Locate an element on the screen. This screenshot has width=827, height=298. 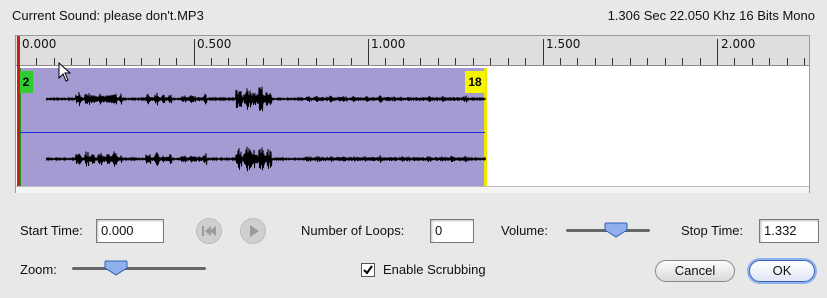
enable-scrubbing-checkbox is located at coordinates (368, 270).